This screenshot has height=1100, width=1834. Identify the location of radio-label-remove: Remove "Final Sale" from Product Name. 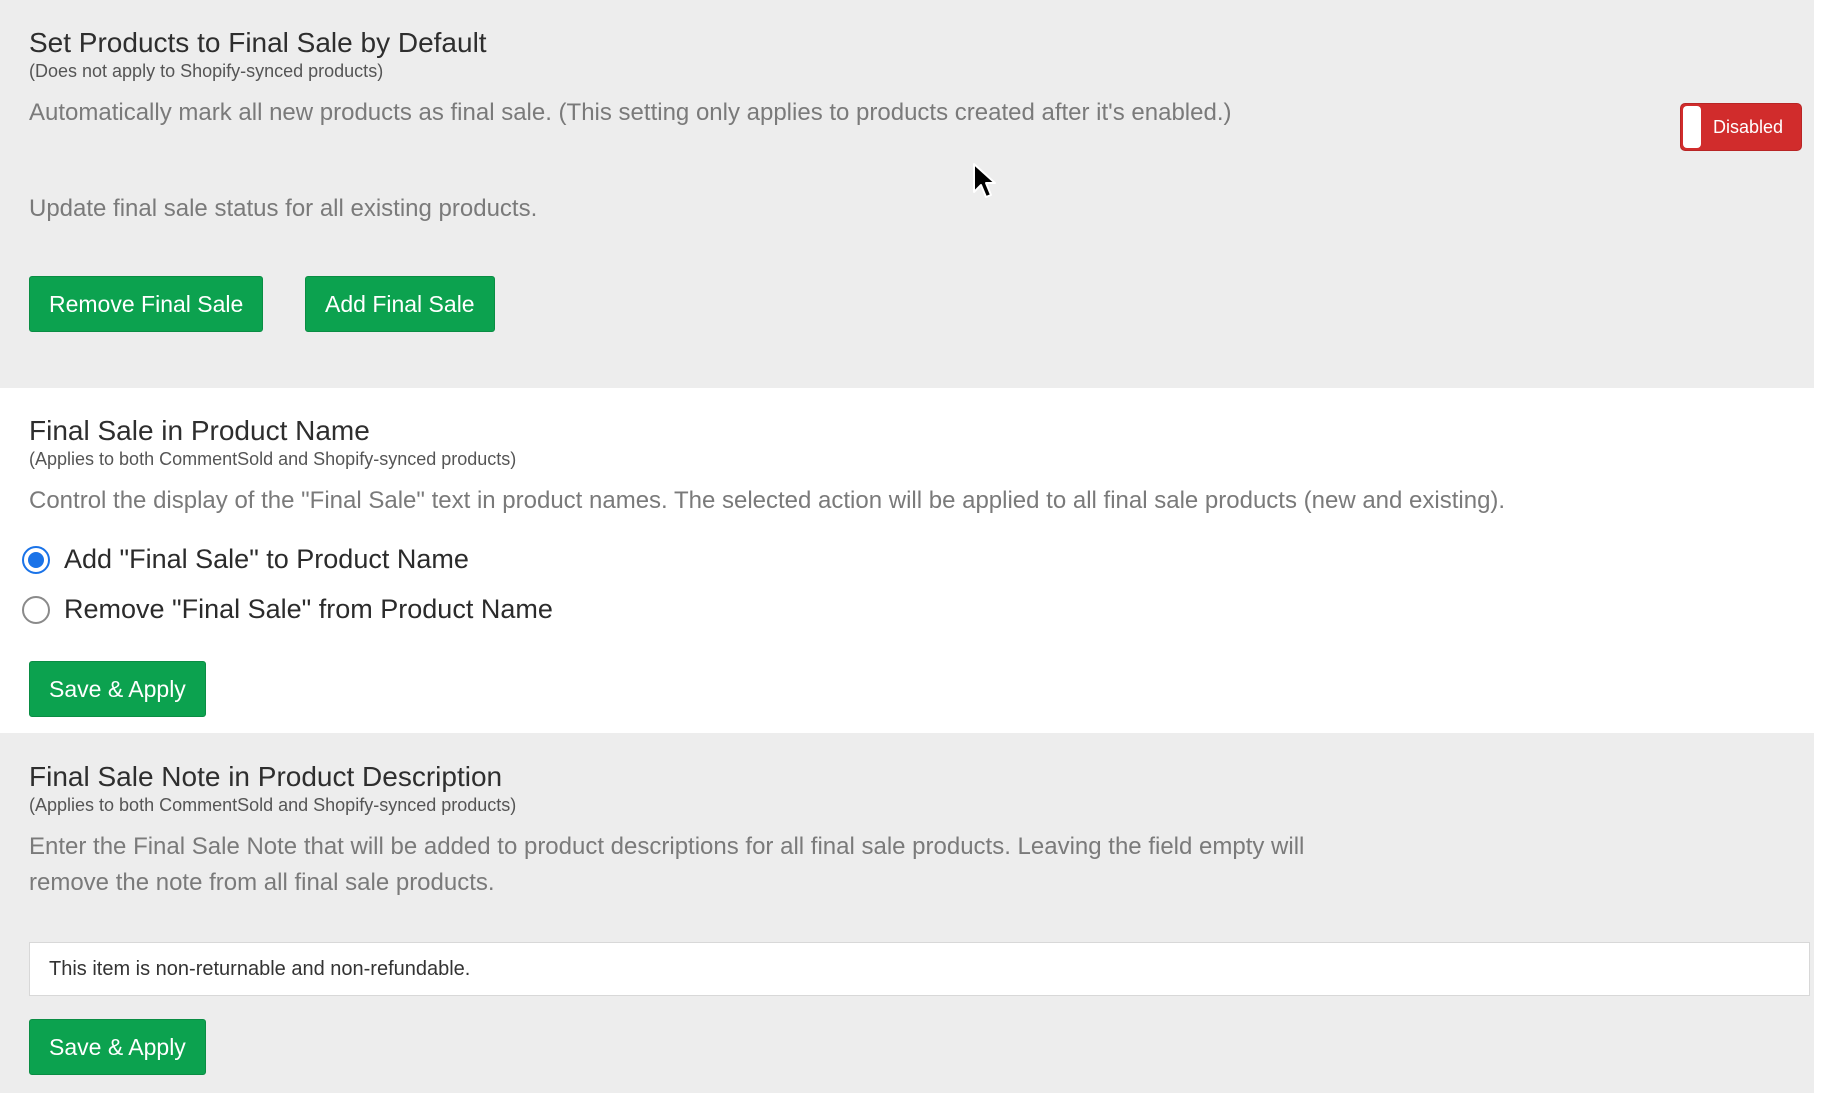
(308, 609).